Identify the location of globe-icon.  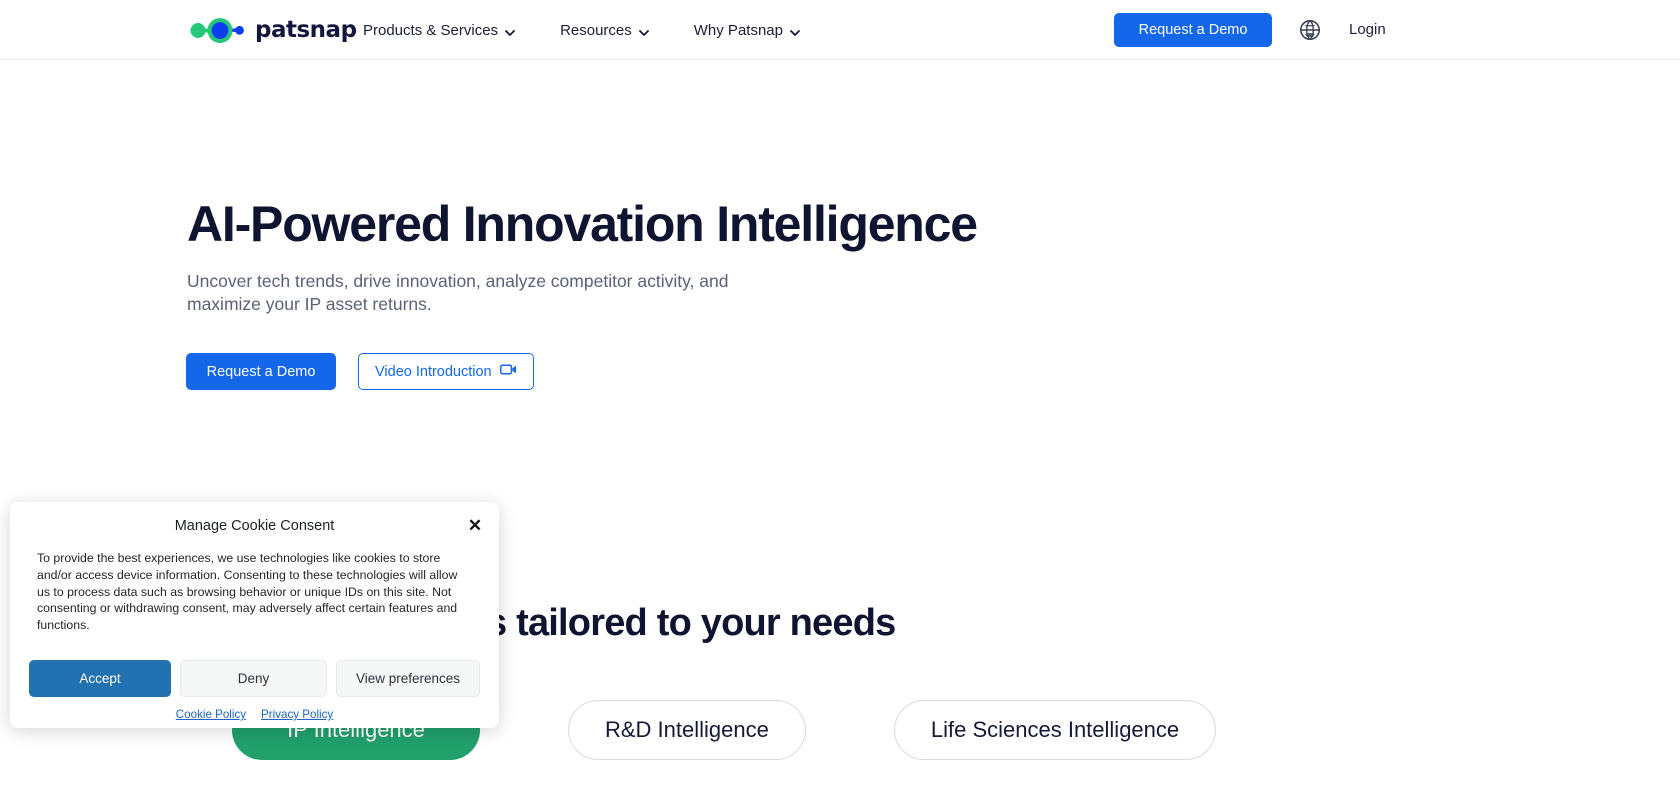
(1310, 30).